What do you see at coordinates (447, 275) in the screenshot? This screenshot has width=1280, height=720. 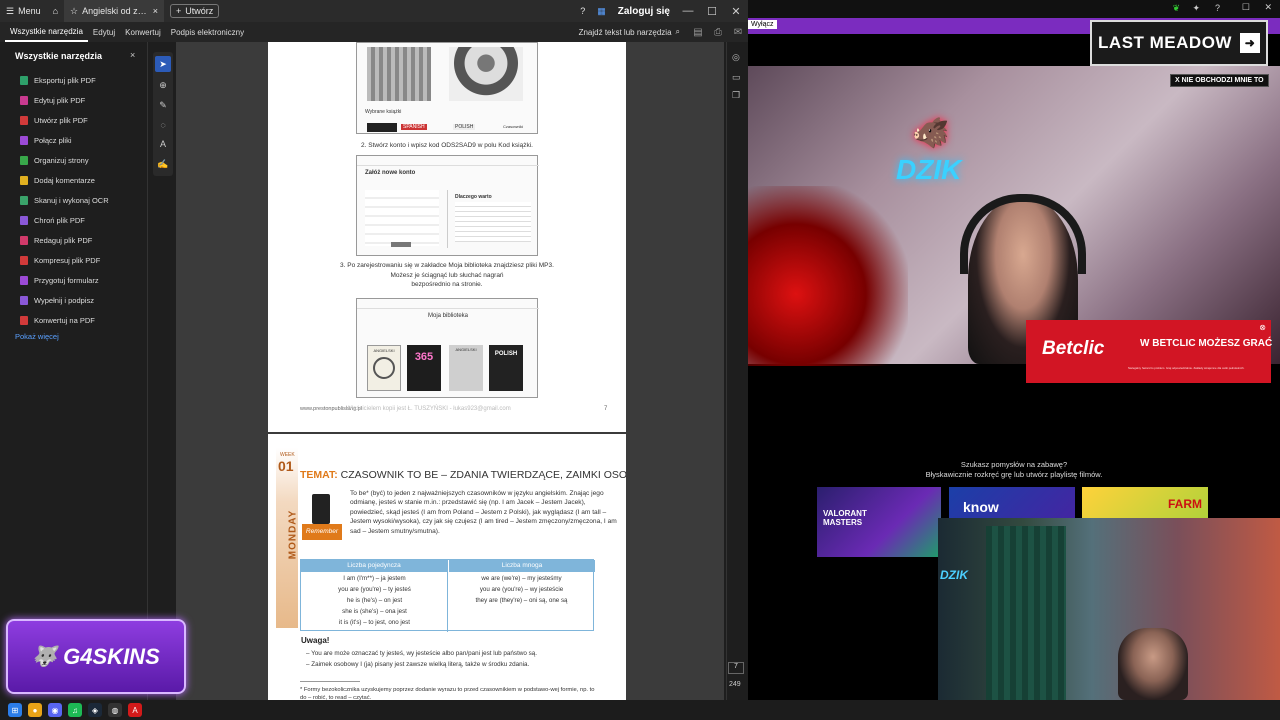 I see `step-3-line2: Możesz je ściągnąć lub słuchać nagrań` at bounding box center [447, 275].